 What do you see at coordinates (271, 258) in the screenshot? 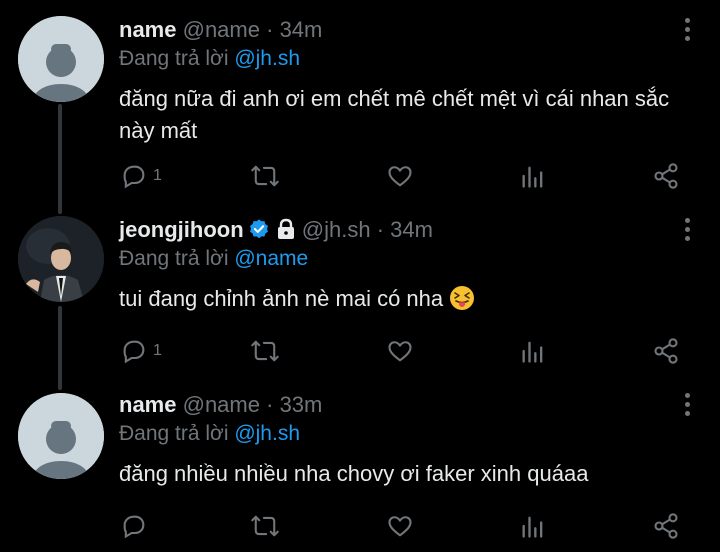
I see `mention-link: @name` at bounding box center [271, 258].